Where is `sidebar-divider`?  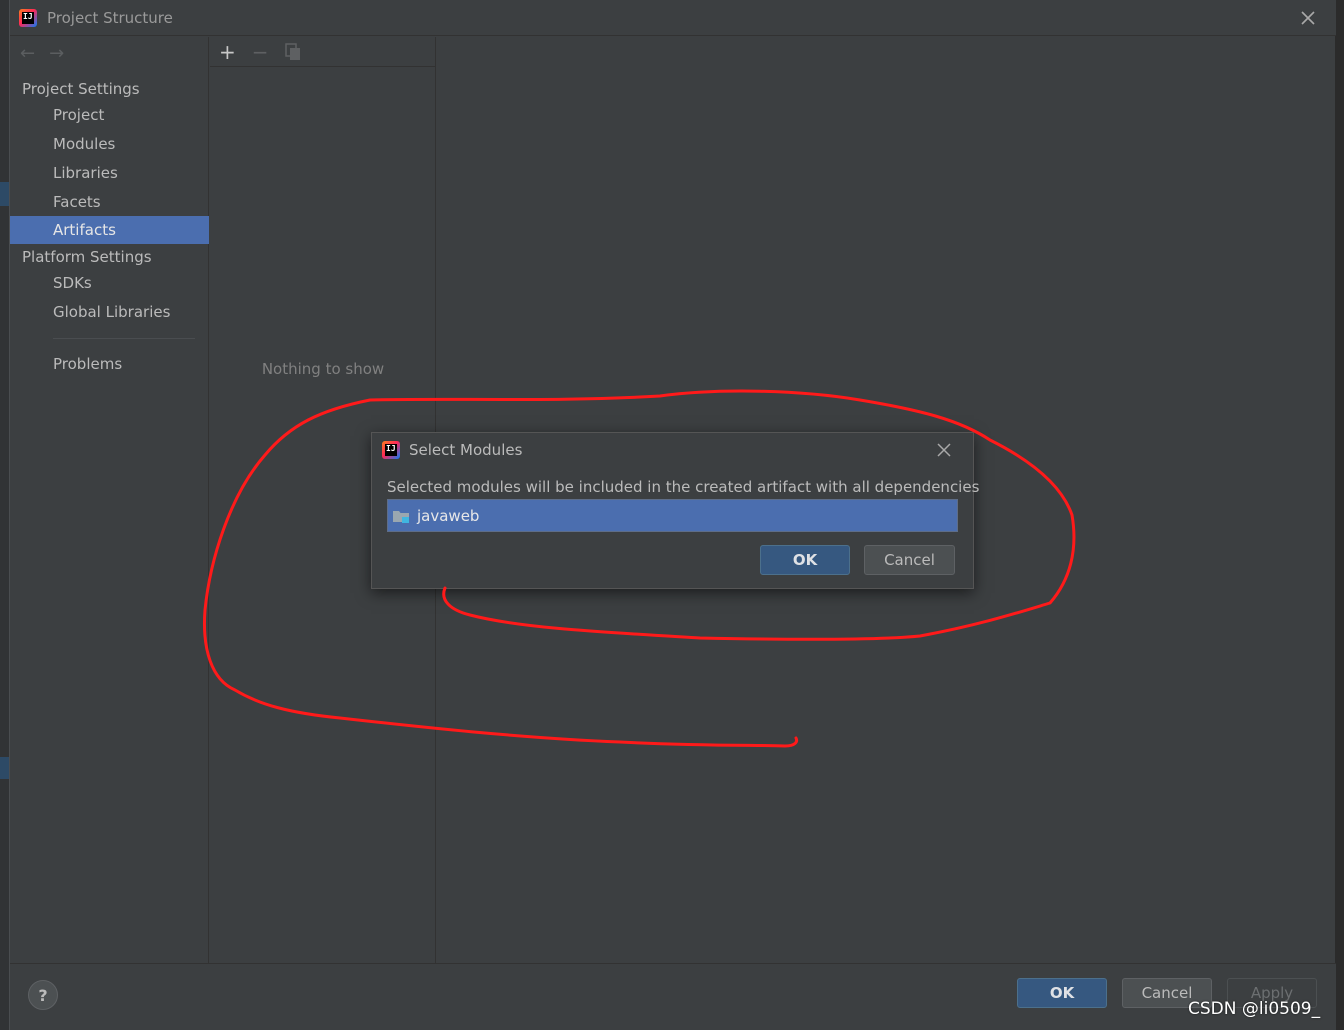
sidebar-divider is located at coordinates (124, 338).